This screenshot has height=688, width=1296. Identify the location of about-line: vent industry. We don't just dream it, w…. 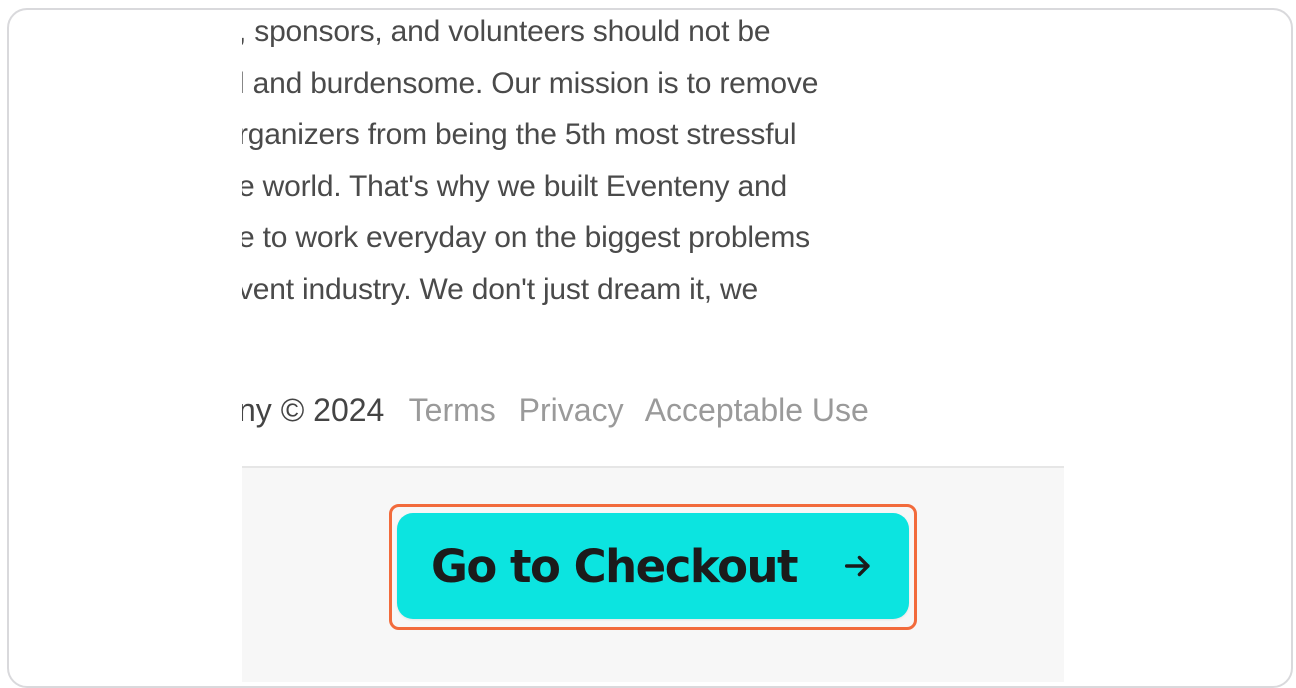
(500, 289).